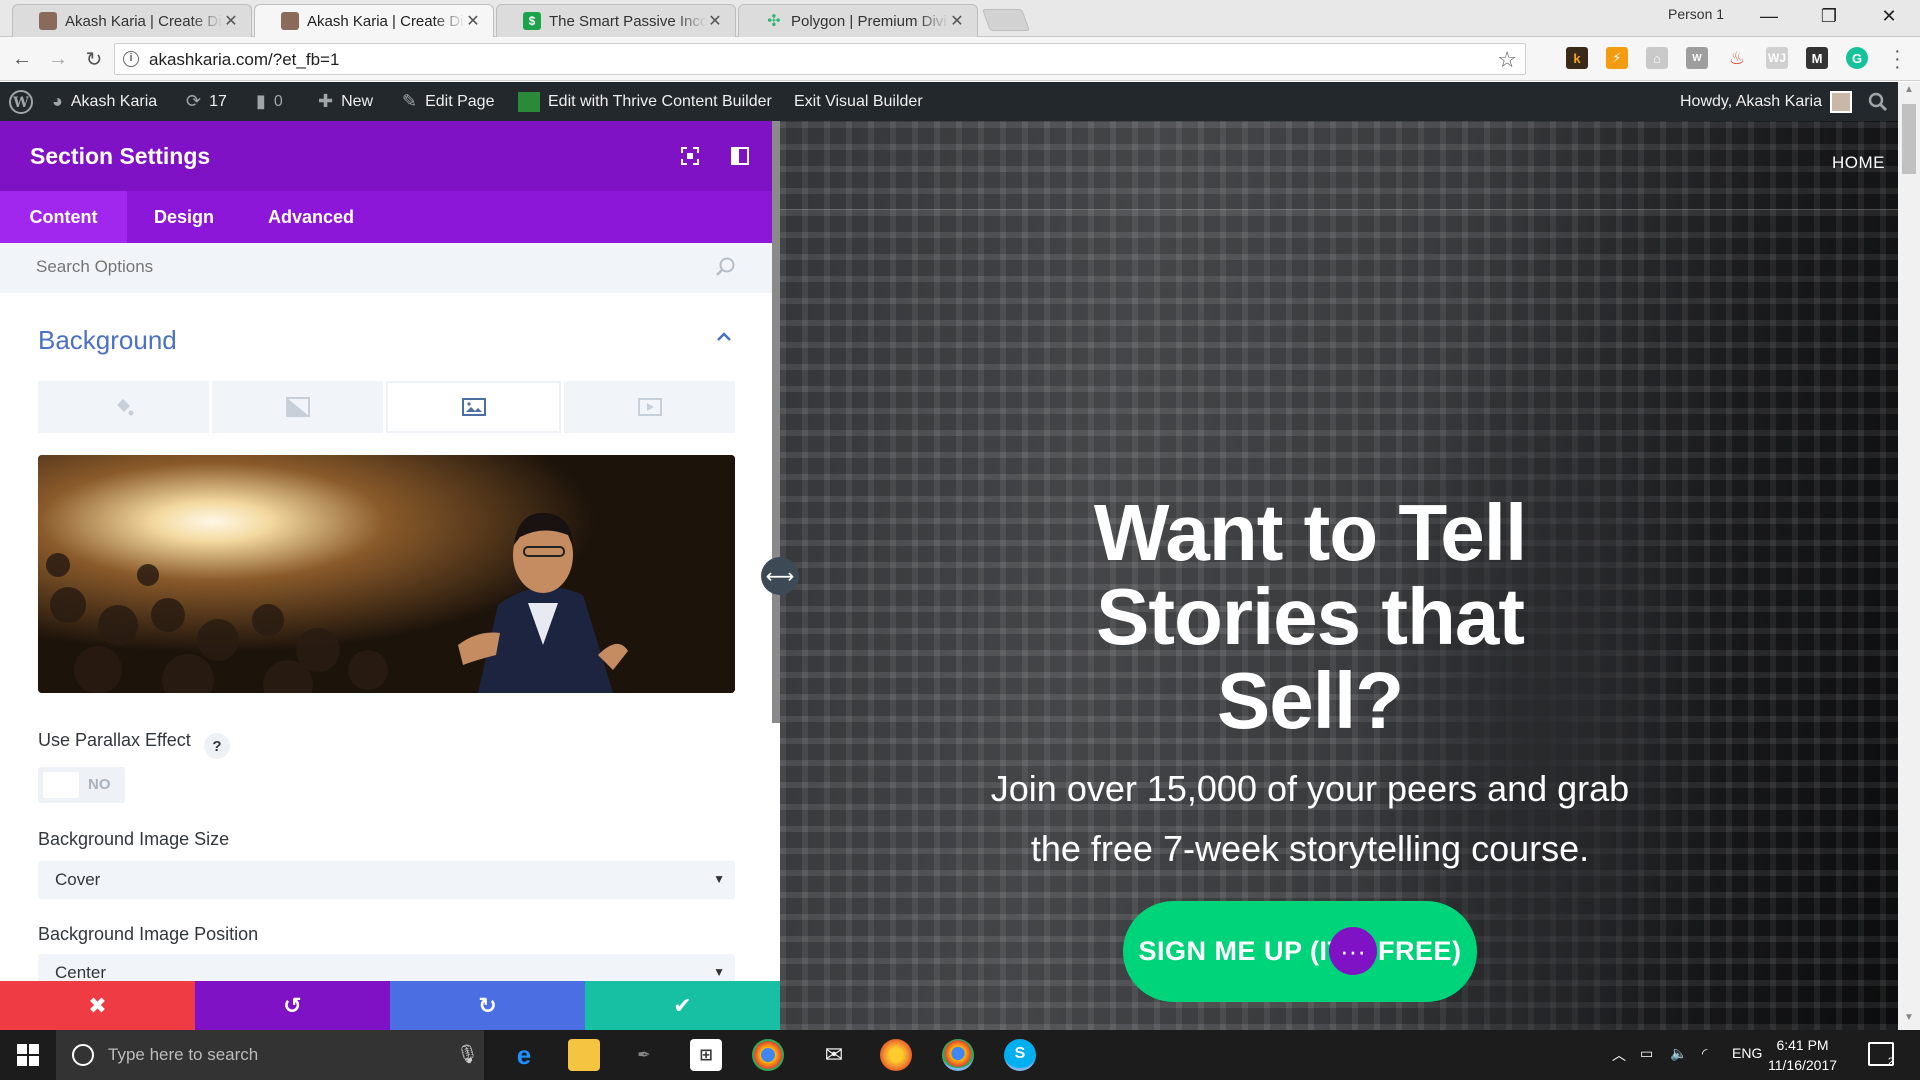 The image size is (1920, 1080). Describe the element at coordinates (94, 59) in the screenshot. I see `reload-icon: ↻` at that location.